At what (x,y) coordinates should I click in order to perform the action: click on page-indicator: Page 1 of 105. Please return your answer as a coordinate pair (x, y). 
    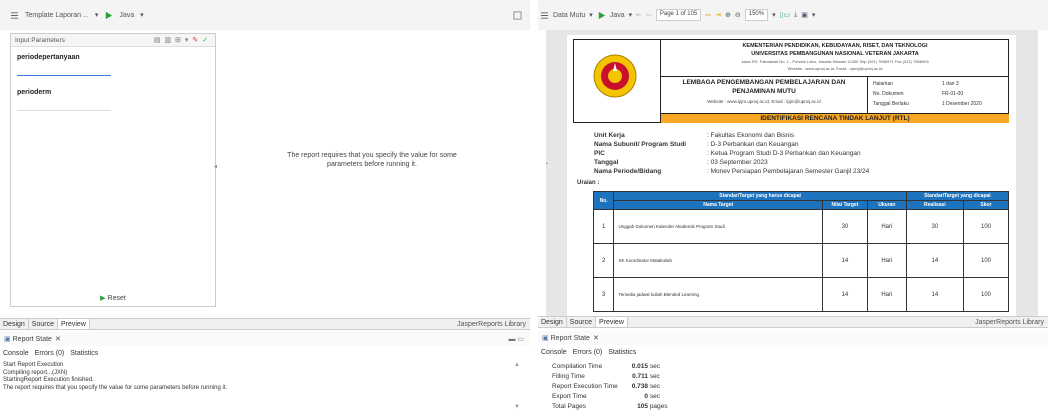
    Looking at the image, I should click on (678, 15).